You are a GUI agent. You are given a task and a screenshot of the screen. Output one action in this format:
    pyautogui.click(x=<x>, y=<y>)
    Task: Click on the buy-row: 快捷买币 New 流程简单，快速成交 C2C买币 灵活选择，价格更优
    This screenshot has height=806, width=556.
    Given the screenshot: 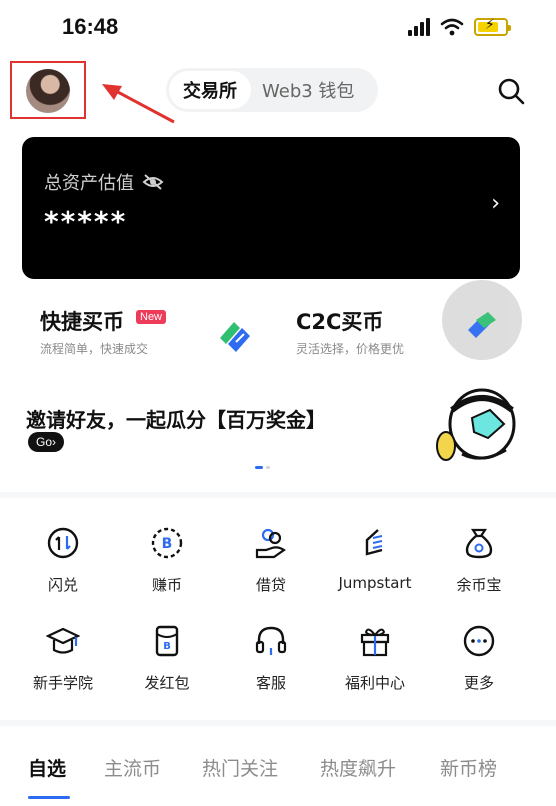 What is the action you would take?
    pyautogui.click(x=272, y=326)
    